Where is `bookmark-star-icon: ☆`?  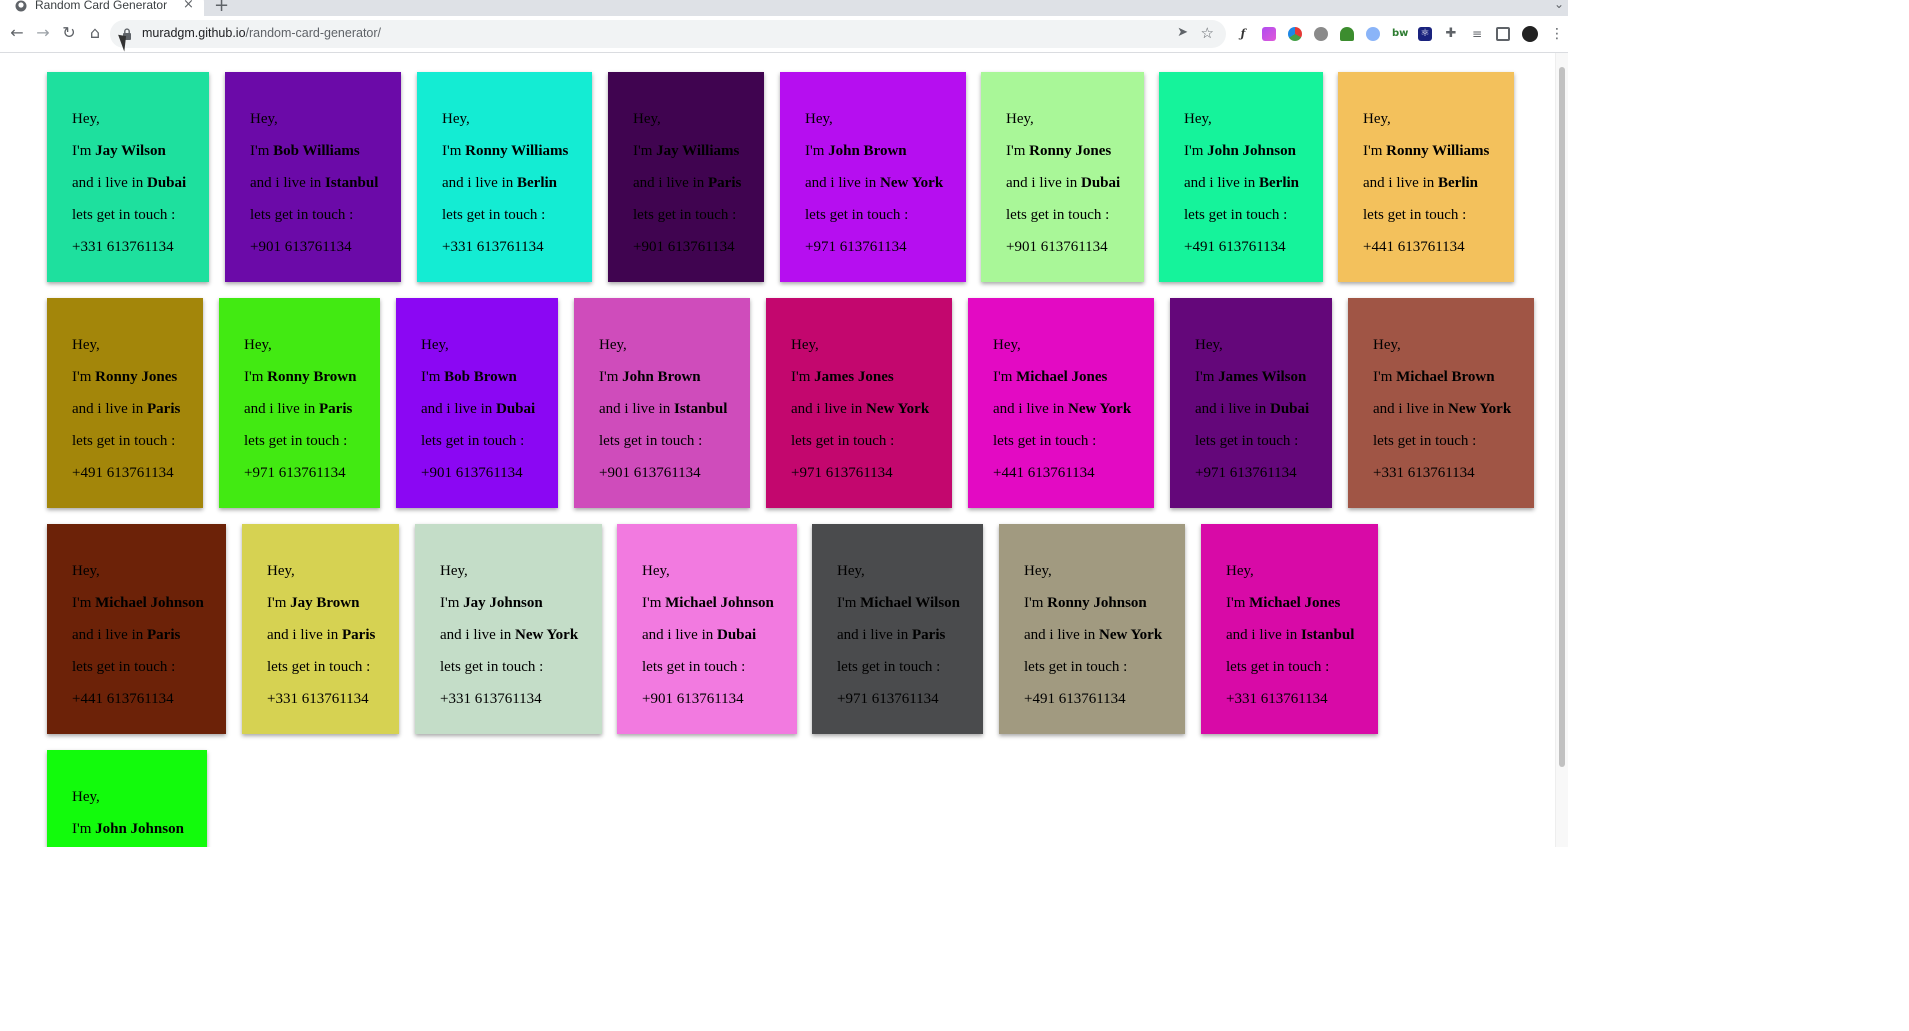
bookmark-star-icon: ☆ is located at coordinates (1207, 33).